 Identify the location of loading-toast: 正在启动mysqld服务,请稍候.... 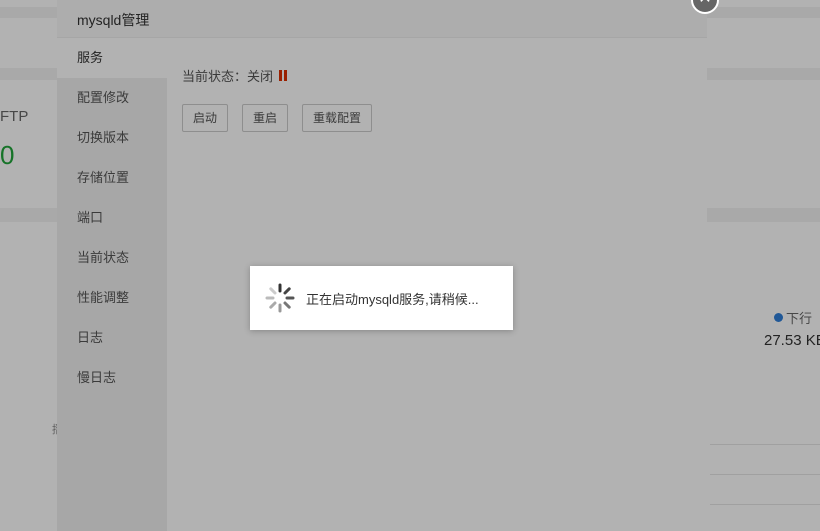
(381, 298).